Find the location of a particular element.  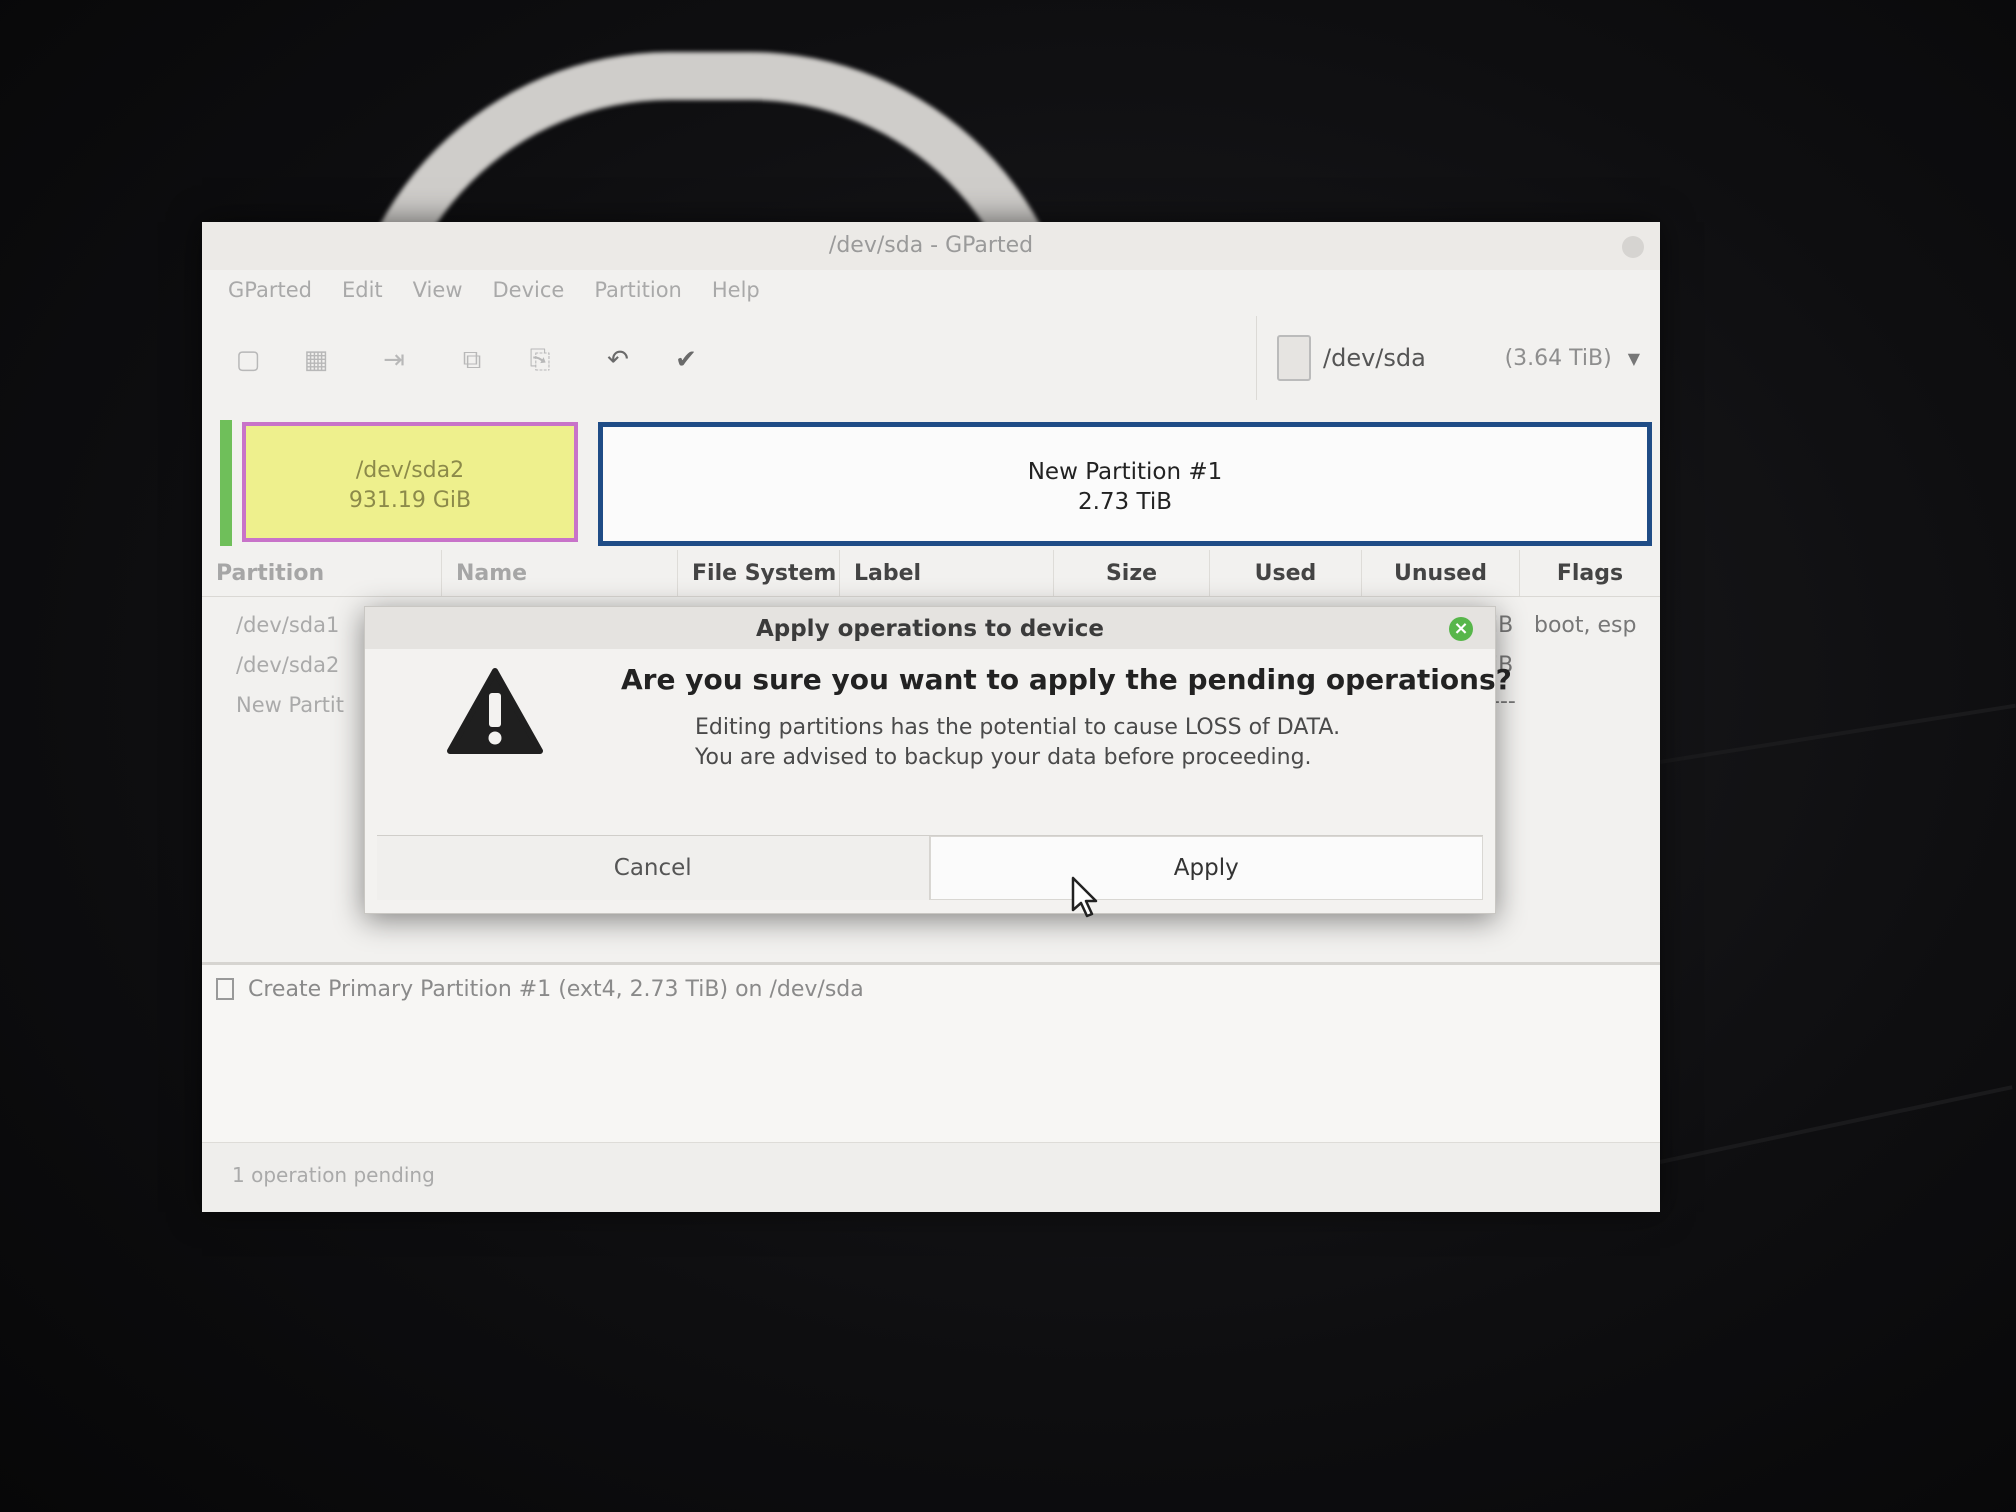

toolbar: ▢ ▦ ⇥ ⧉ ⎘ ↶ ✔ /dev/sda (3.64 TiB) ▼ is located at coordinates (931, 360).